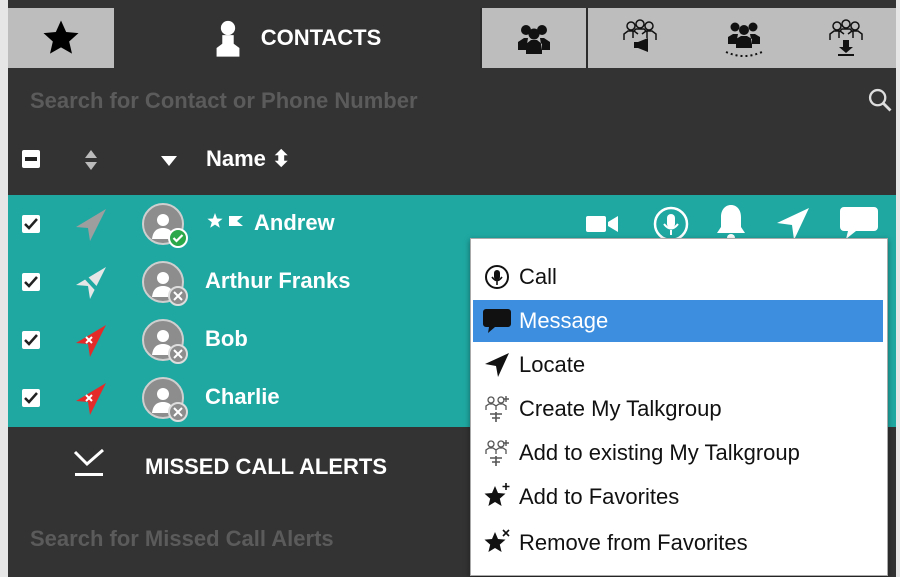 The image size is (900, 577). I want to click on tab-bar: CONTACTS, so click(452, 38).